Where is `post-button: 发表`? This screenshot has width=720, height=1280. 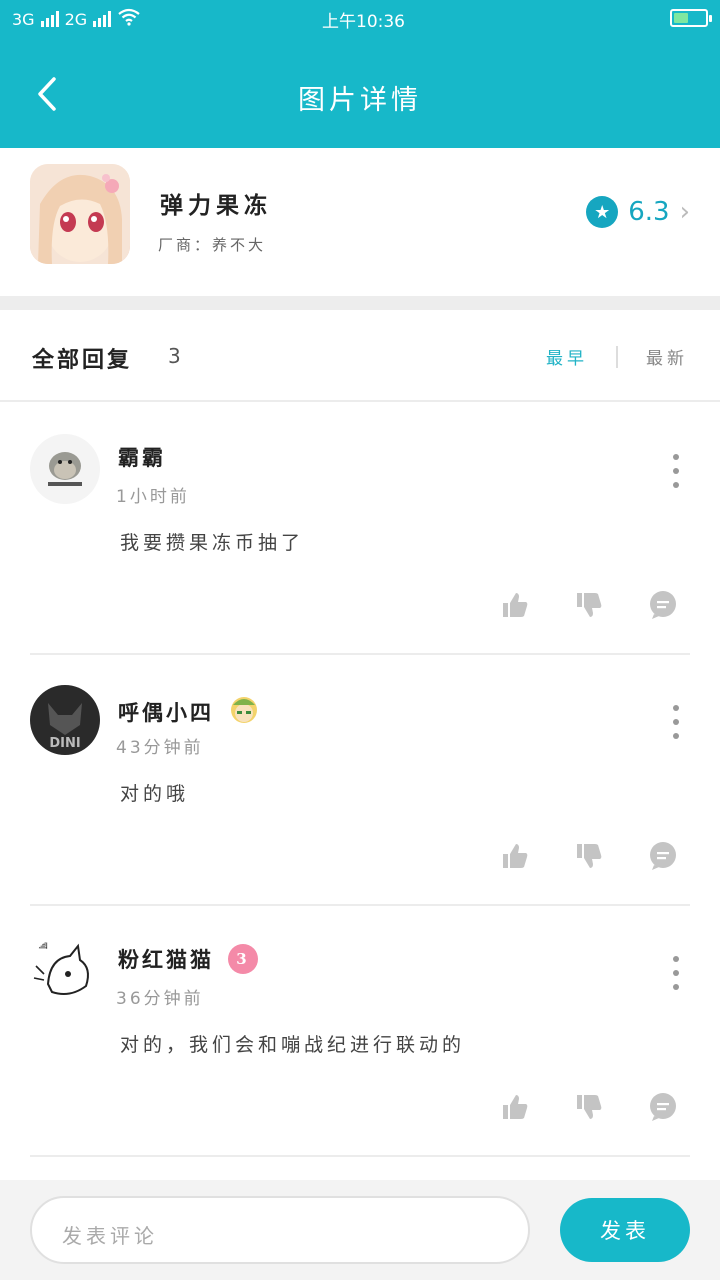
post-button: 发表 is located at coordinates (625, 1230).